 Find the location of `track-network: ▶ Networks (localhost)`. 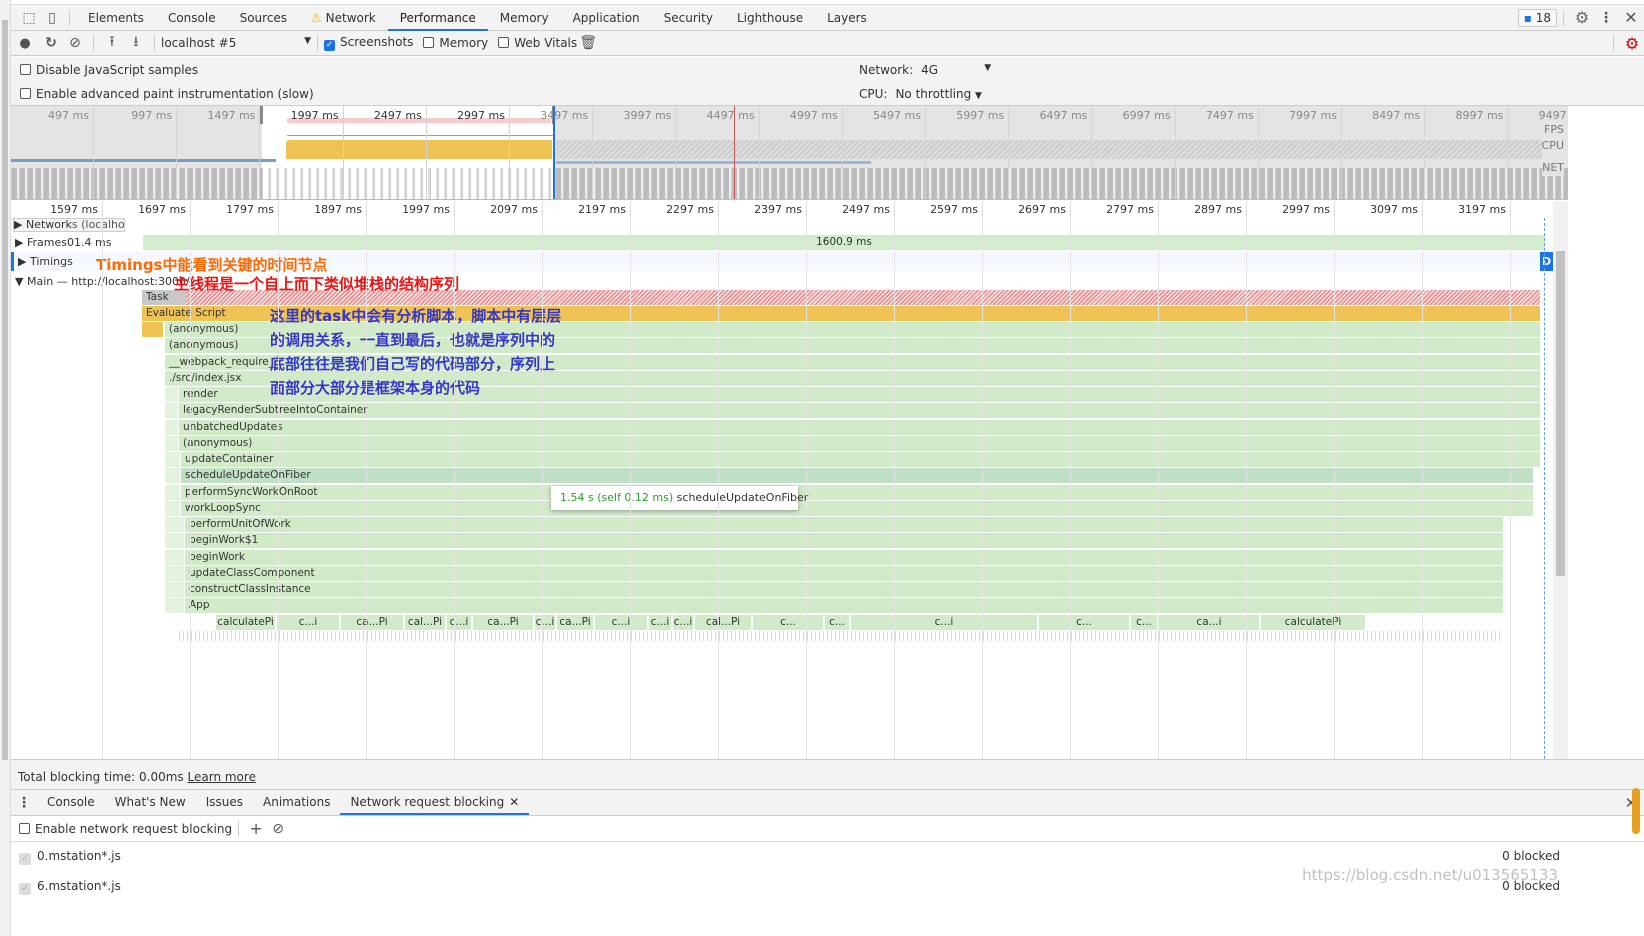

track-network: ▶ Networks (localhost) is located at coordinates (69, 225).